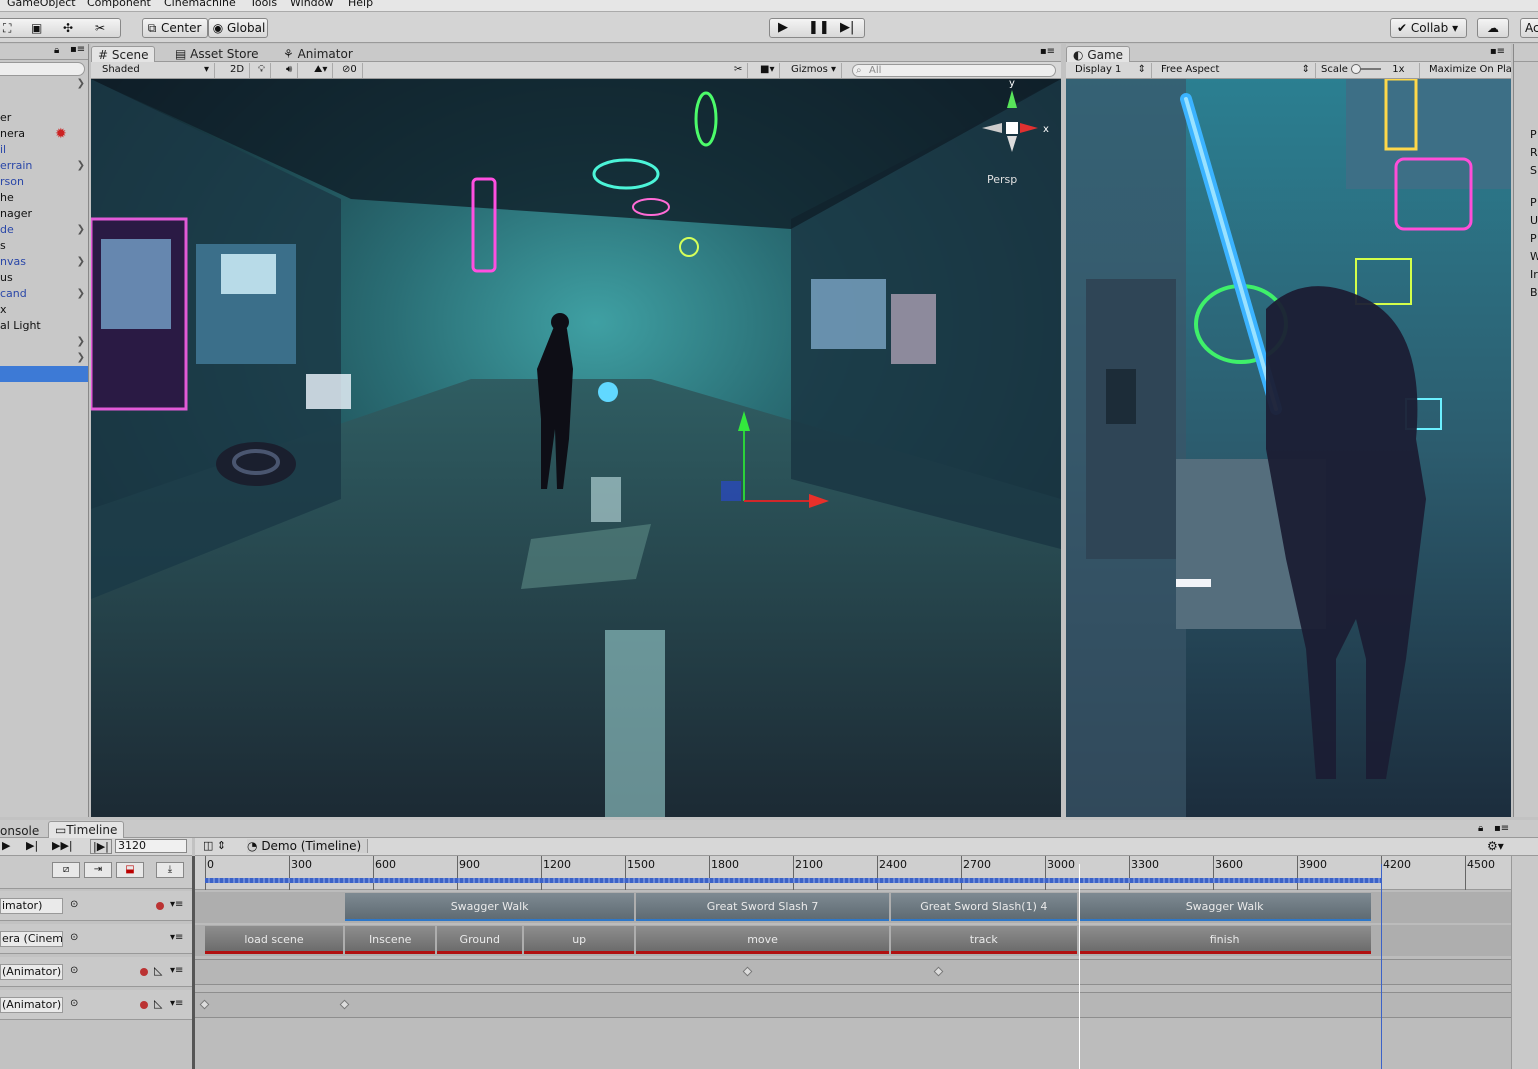 This screenshot has width=1538, height=1069. I want to click on track-header-cinemachine: era (Cinem ⊙ ▾≡, so click(96, 939).